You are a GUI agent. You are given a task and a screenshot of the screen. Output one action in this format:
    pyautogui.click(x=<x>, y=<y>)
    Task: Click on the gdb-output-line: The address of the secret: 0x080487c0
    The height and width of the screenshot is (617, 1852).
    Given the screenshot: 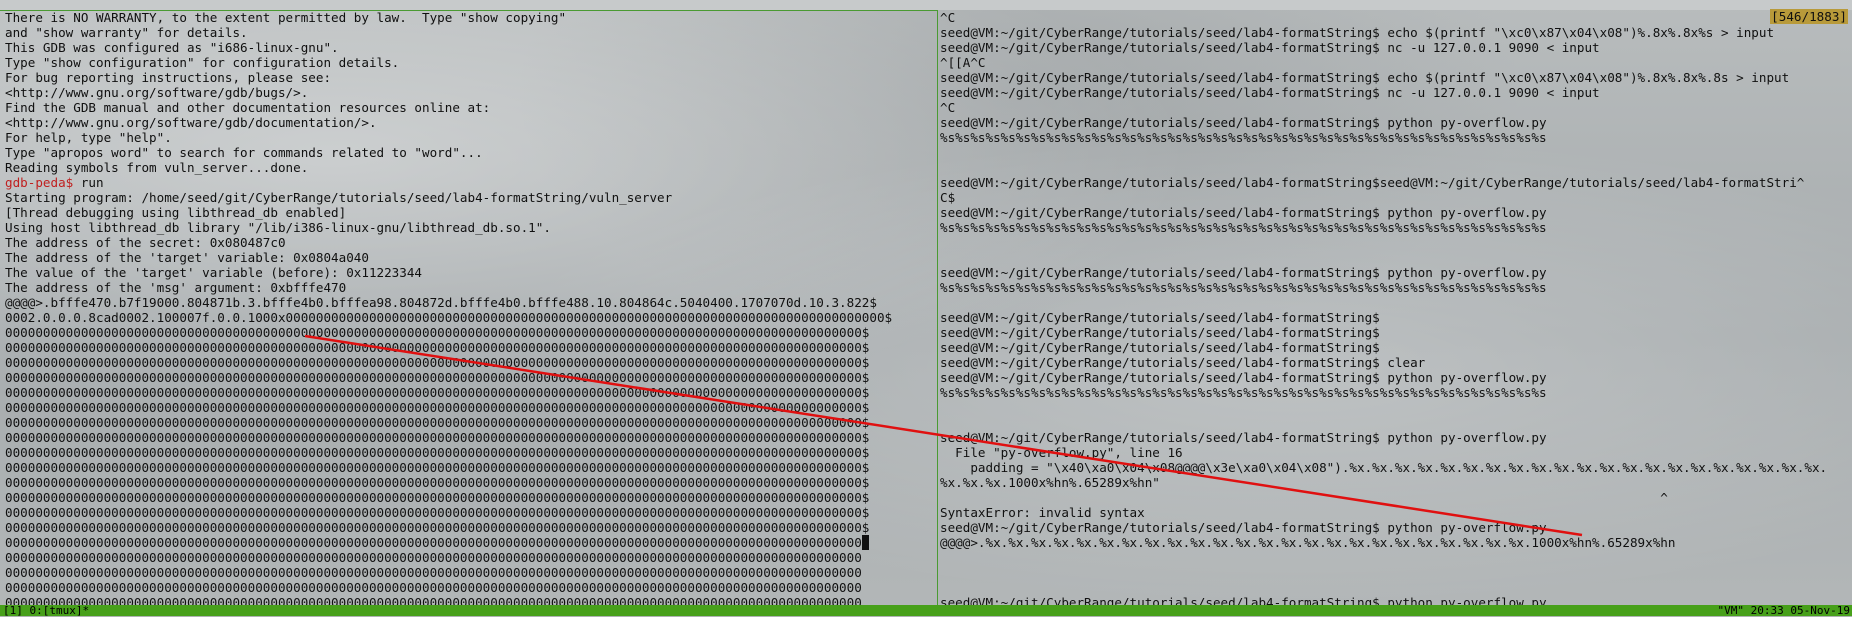 What is the action you would take?
    pyautogui.click(x=470, y=242)
    